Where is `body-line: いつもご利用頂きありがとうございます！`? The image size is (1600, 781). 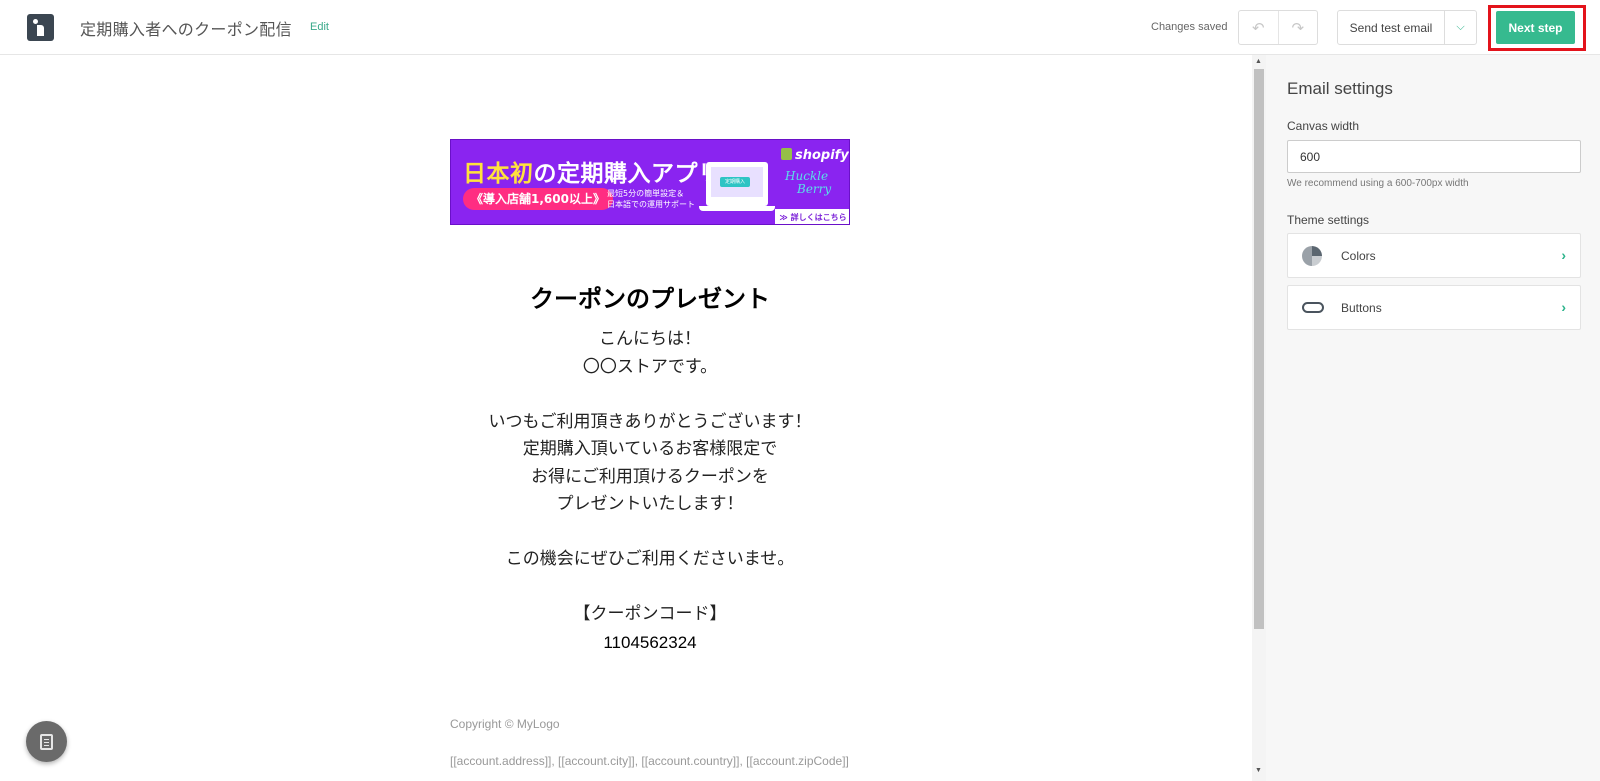
body-line: いつもご利用頂きありがとうございます！ is located at coordinates (650, 421).